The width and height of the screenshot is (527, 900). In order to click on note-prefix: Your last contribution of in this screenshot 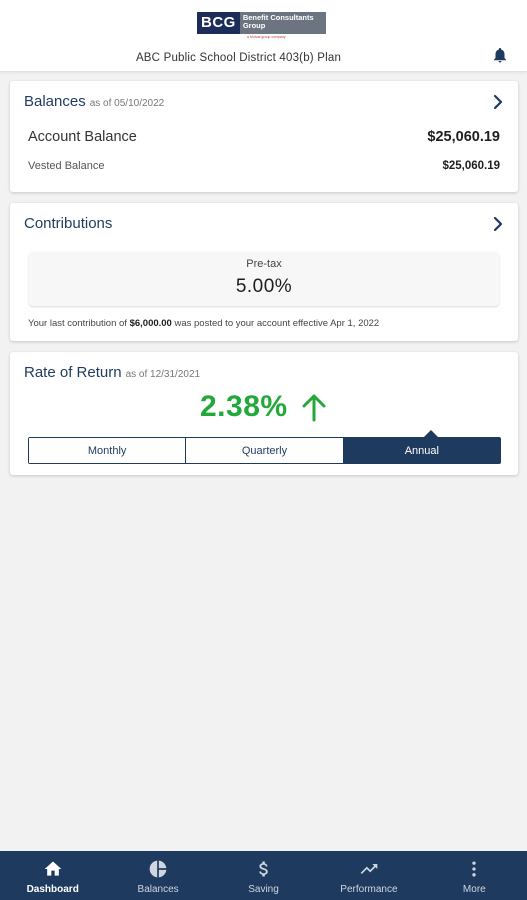, I will do `click(77, 323)`.